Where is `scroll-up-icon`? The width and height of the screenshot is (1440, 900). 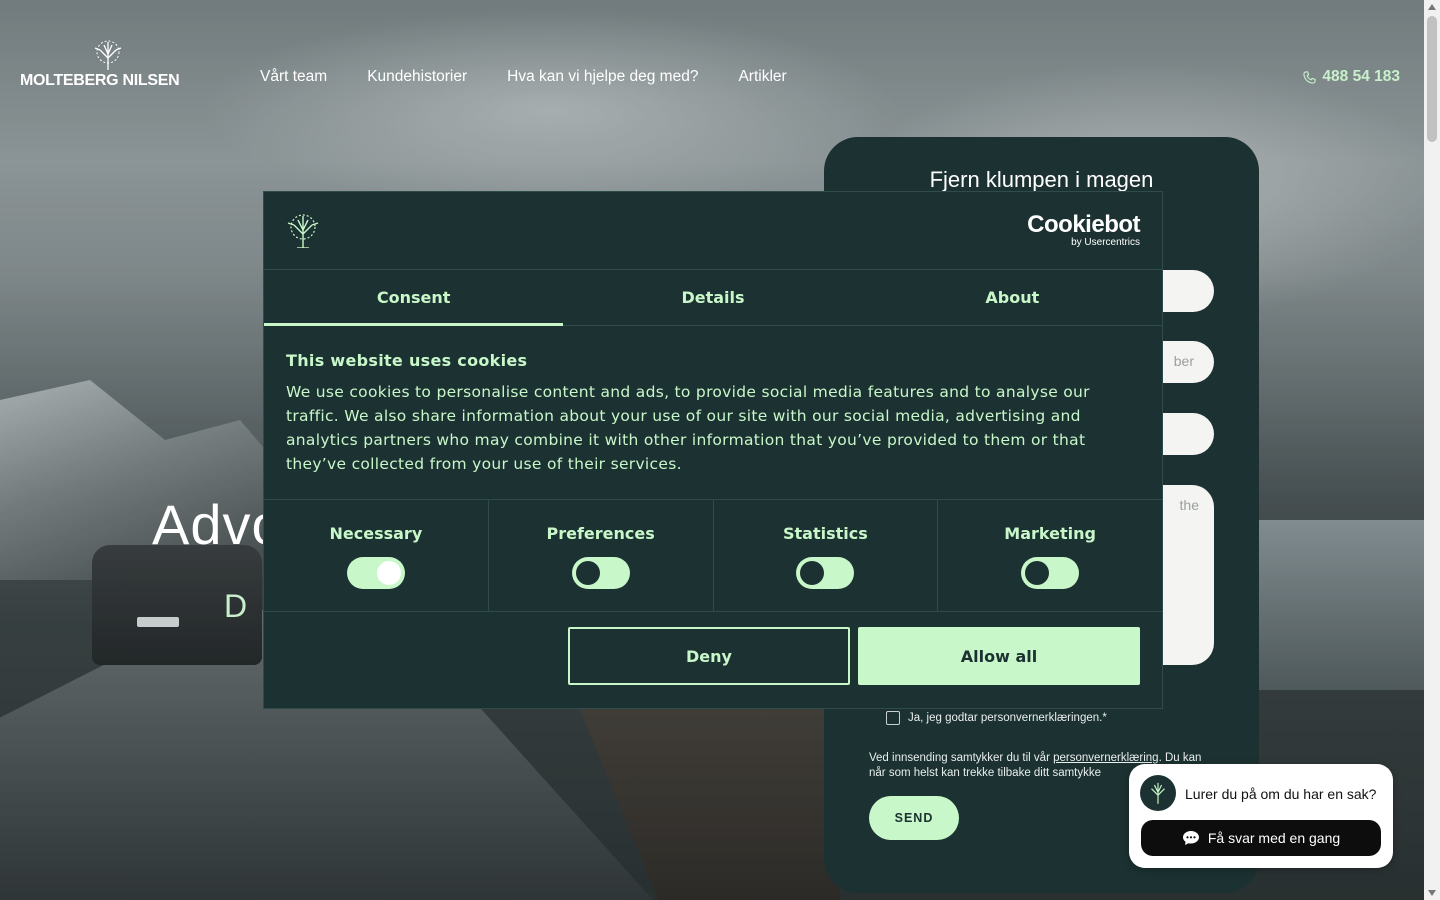 scroll-up-icon is located at coordinates (1432, 7).